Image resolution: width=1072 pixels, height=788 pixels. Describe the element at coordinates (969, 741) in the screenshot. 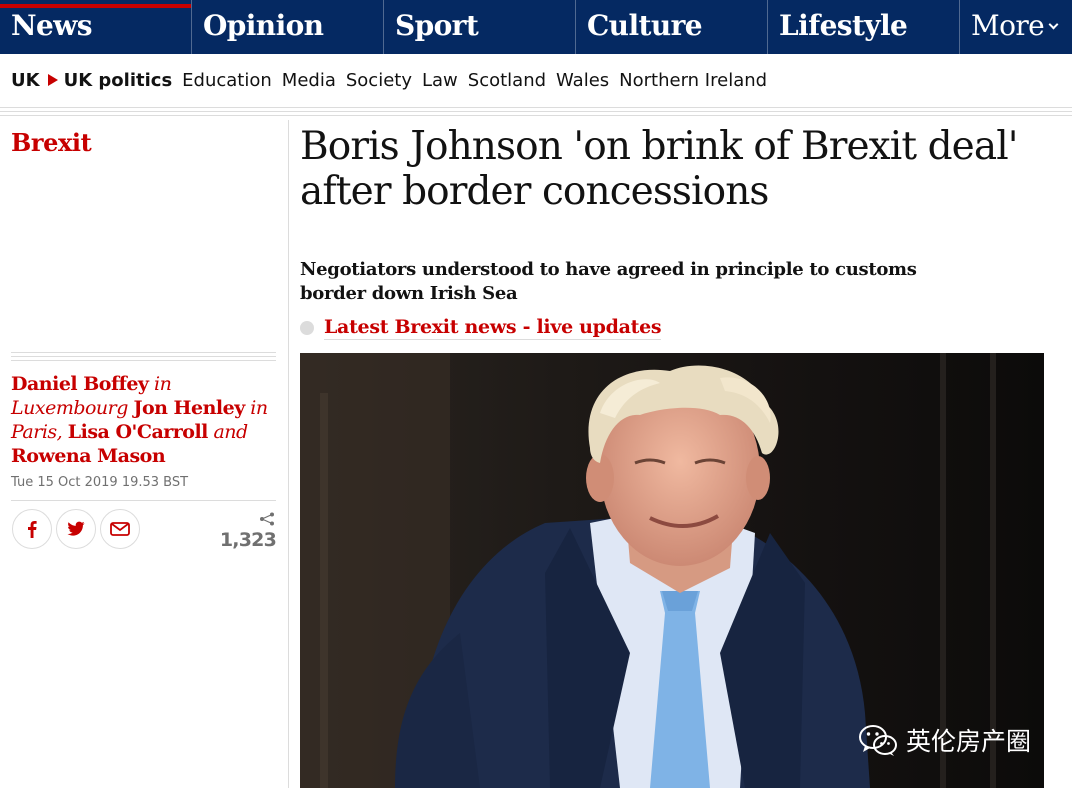

I see `watermark-text: 英伦房产圈` at that location.